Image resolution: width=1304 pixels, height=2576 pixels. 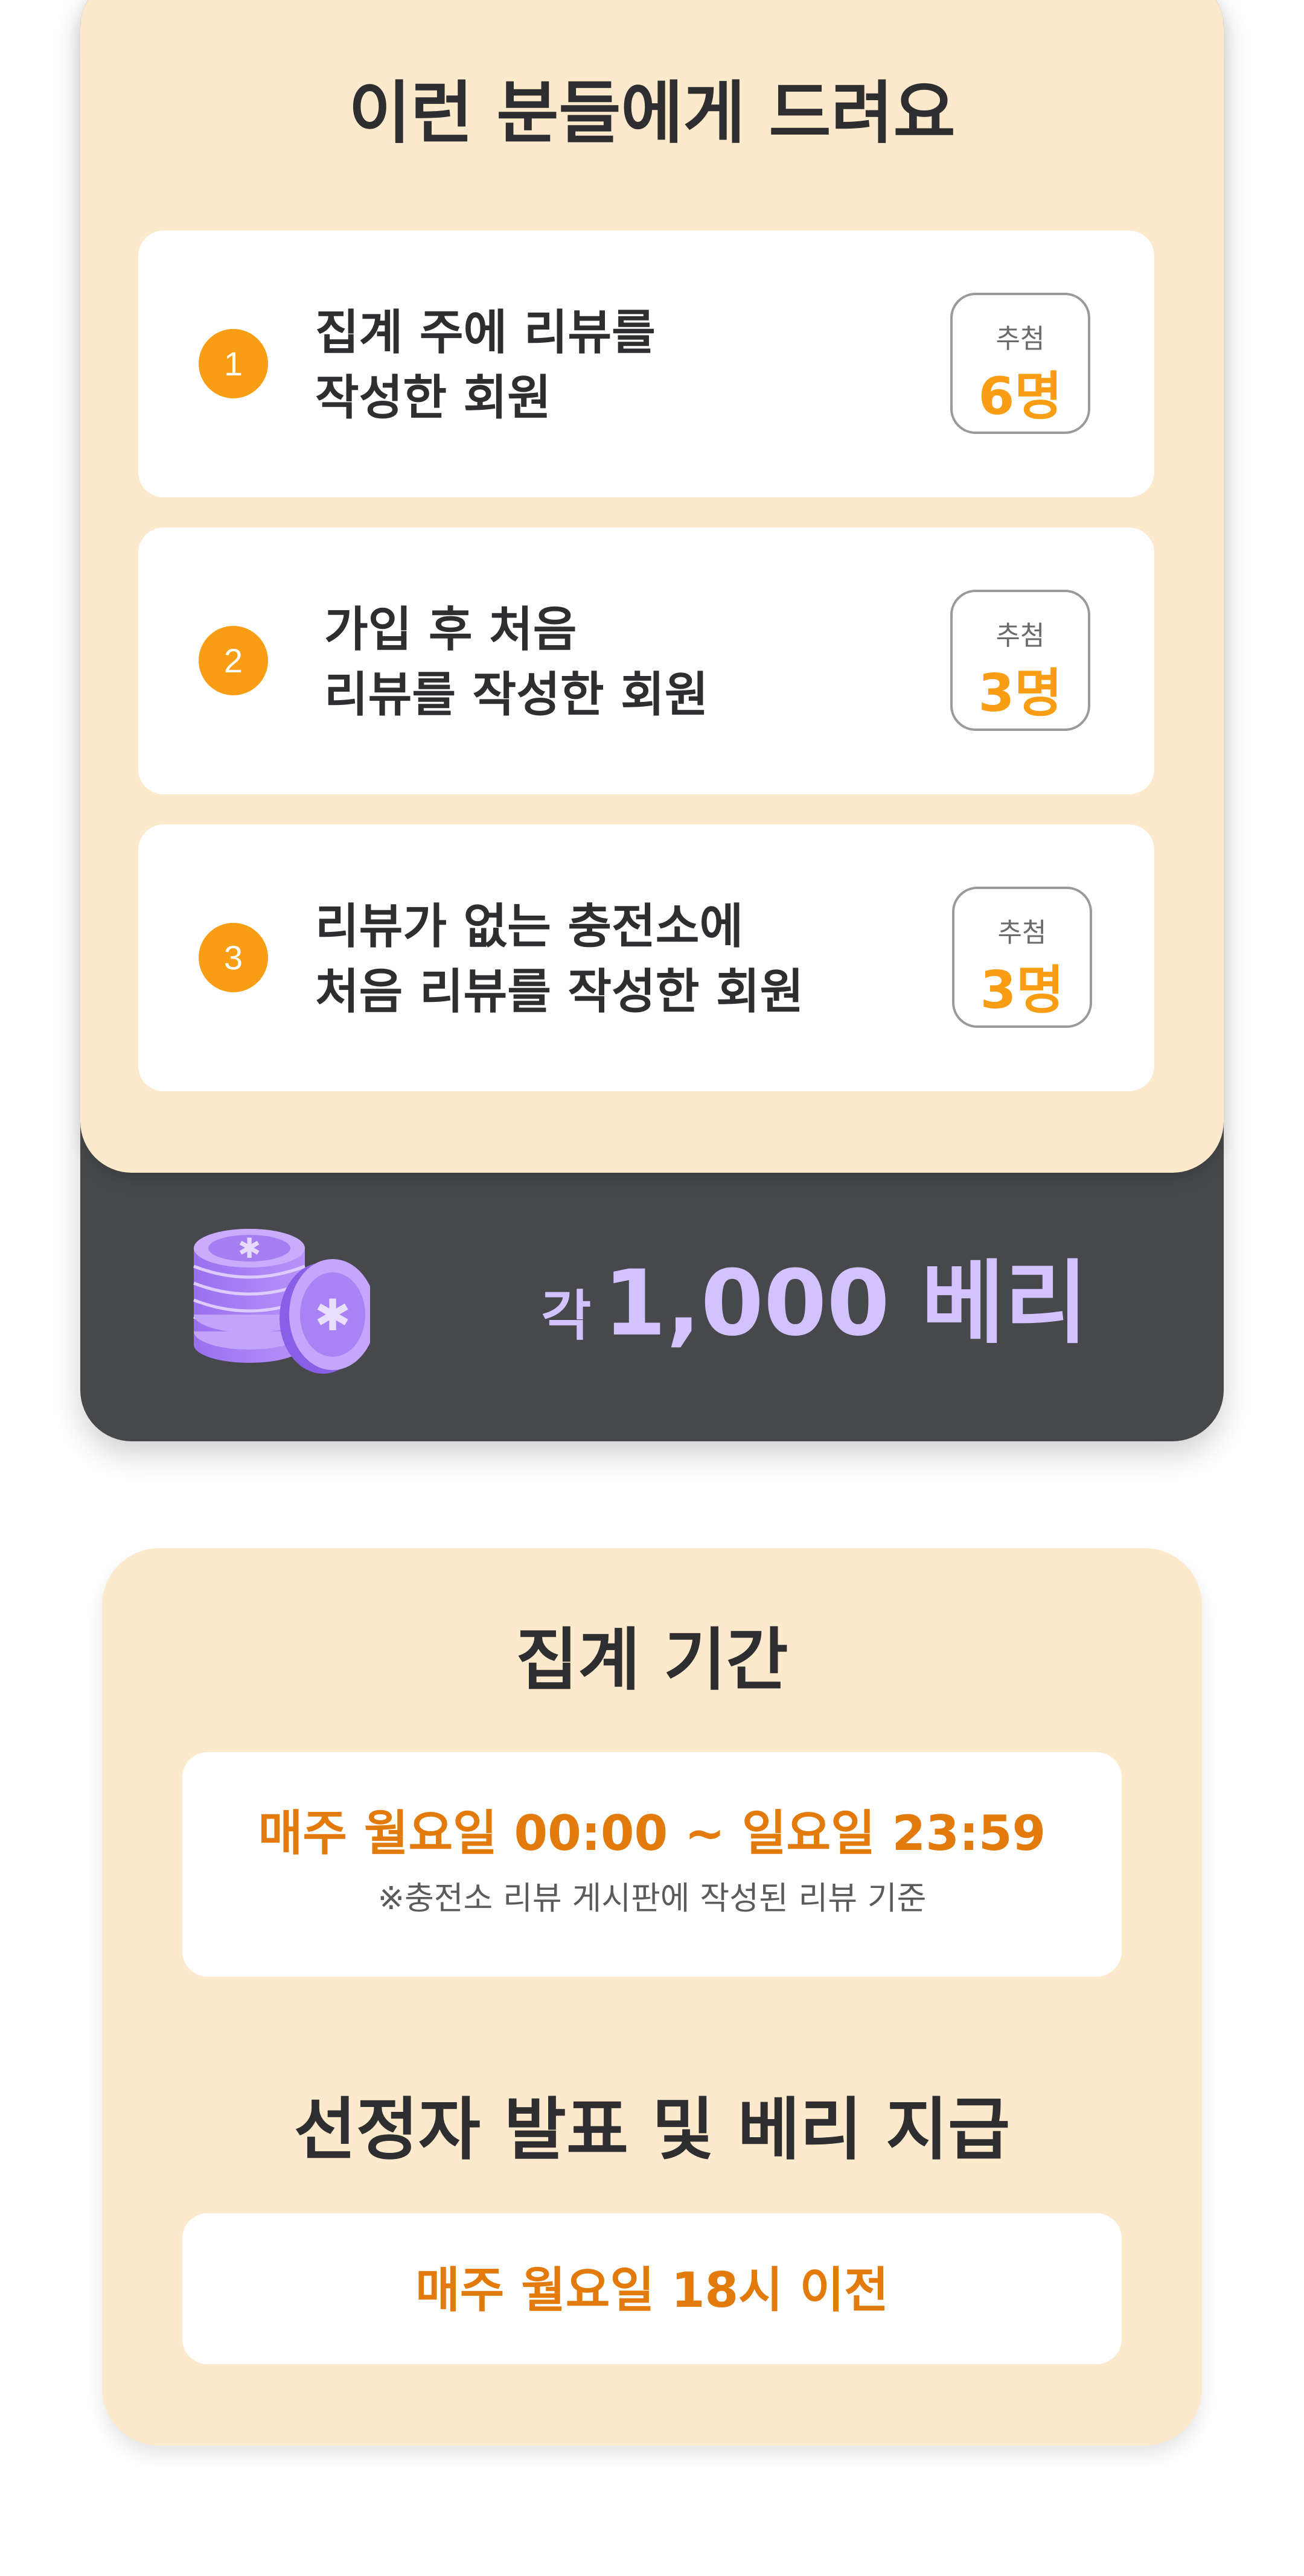 What do you see at coordinates (815, 1303) in the screenshot?
I see `reward-amount: 각 1,000 베리` at bounding box center [815, 1303].